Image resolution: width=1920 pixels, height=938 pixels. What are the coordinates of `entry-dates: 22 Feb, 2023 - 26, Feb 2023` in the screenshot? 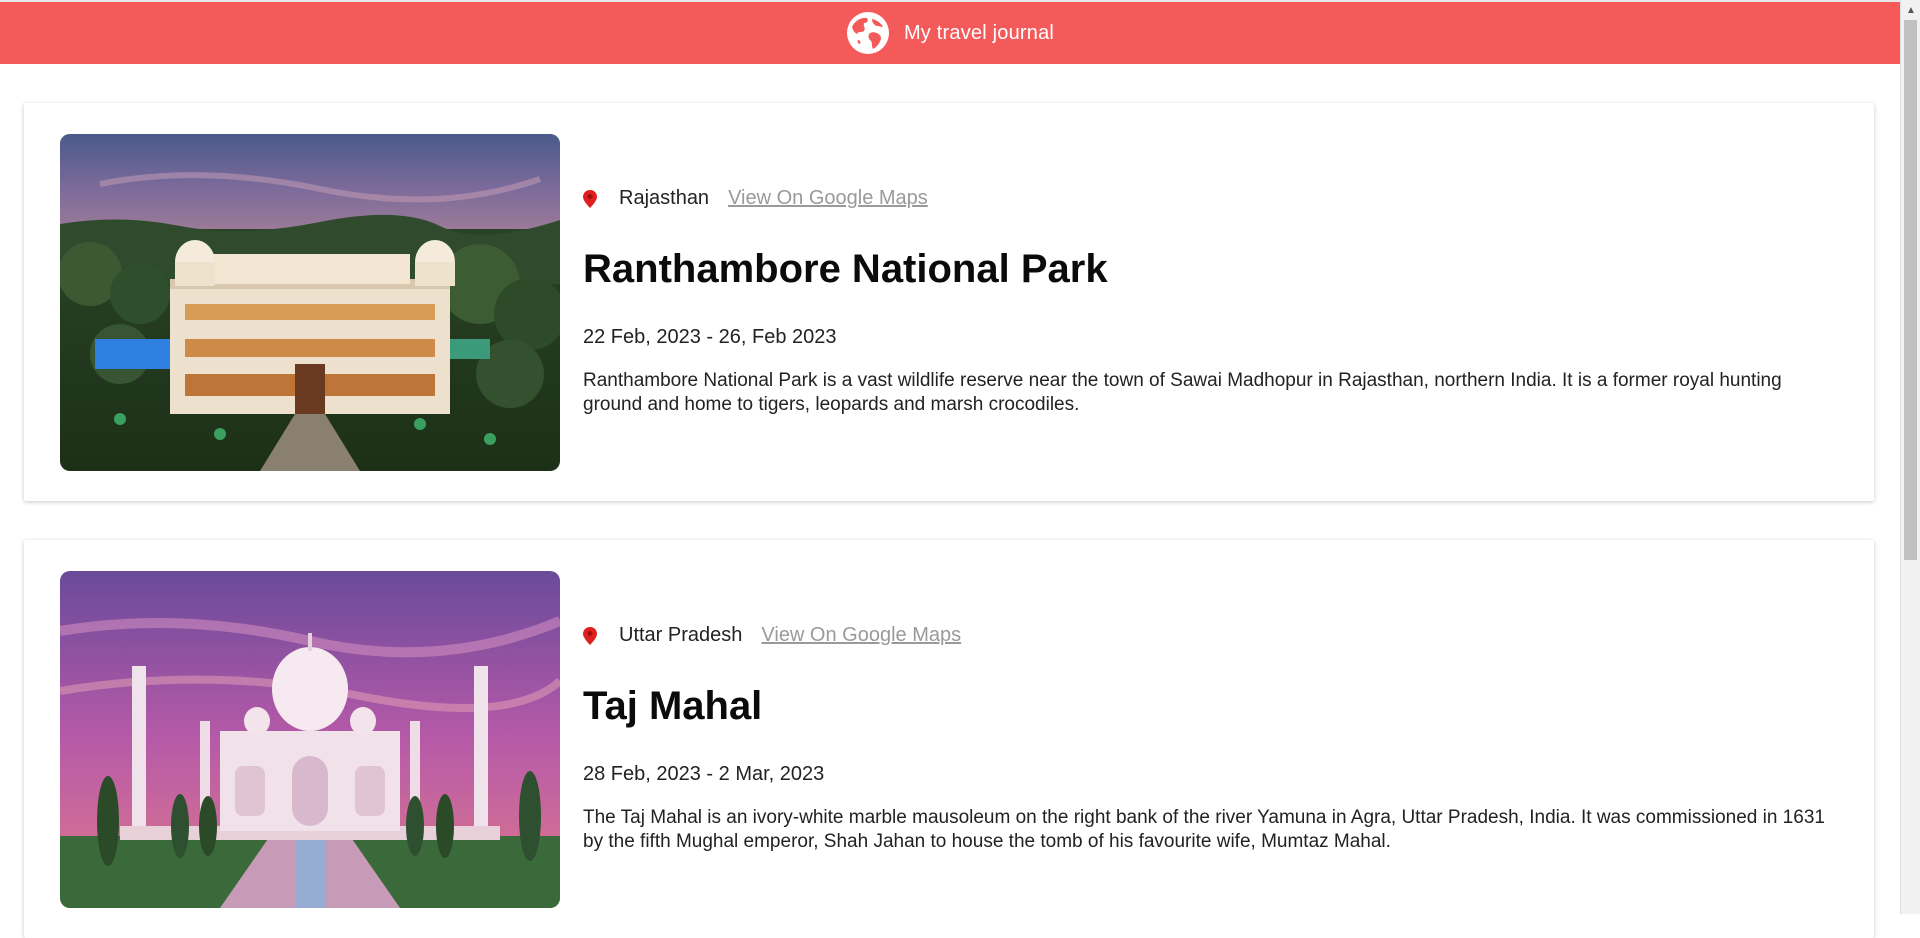 It's located at (710, 337).